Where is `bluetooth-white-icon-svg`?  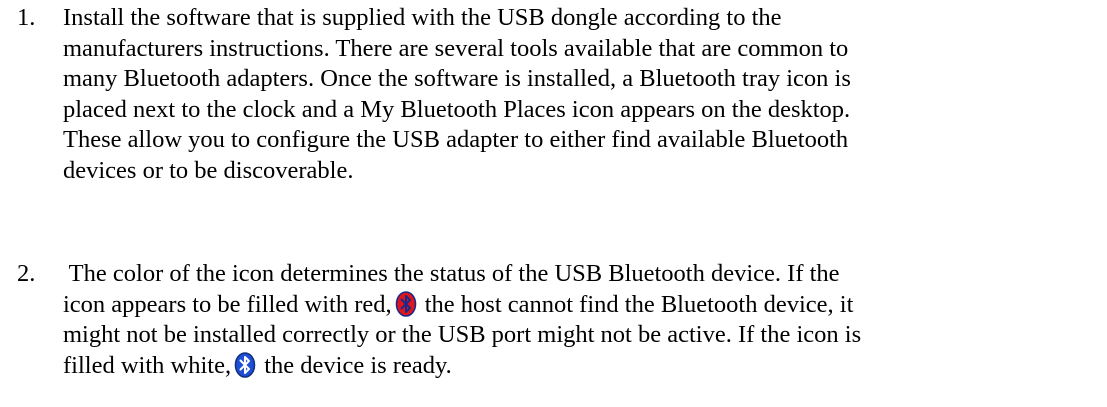 bluetooth-white-icon-svg is located at coordinates (245, 364).